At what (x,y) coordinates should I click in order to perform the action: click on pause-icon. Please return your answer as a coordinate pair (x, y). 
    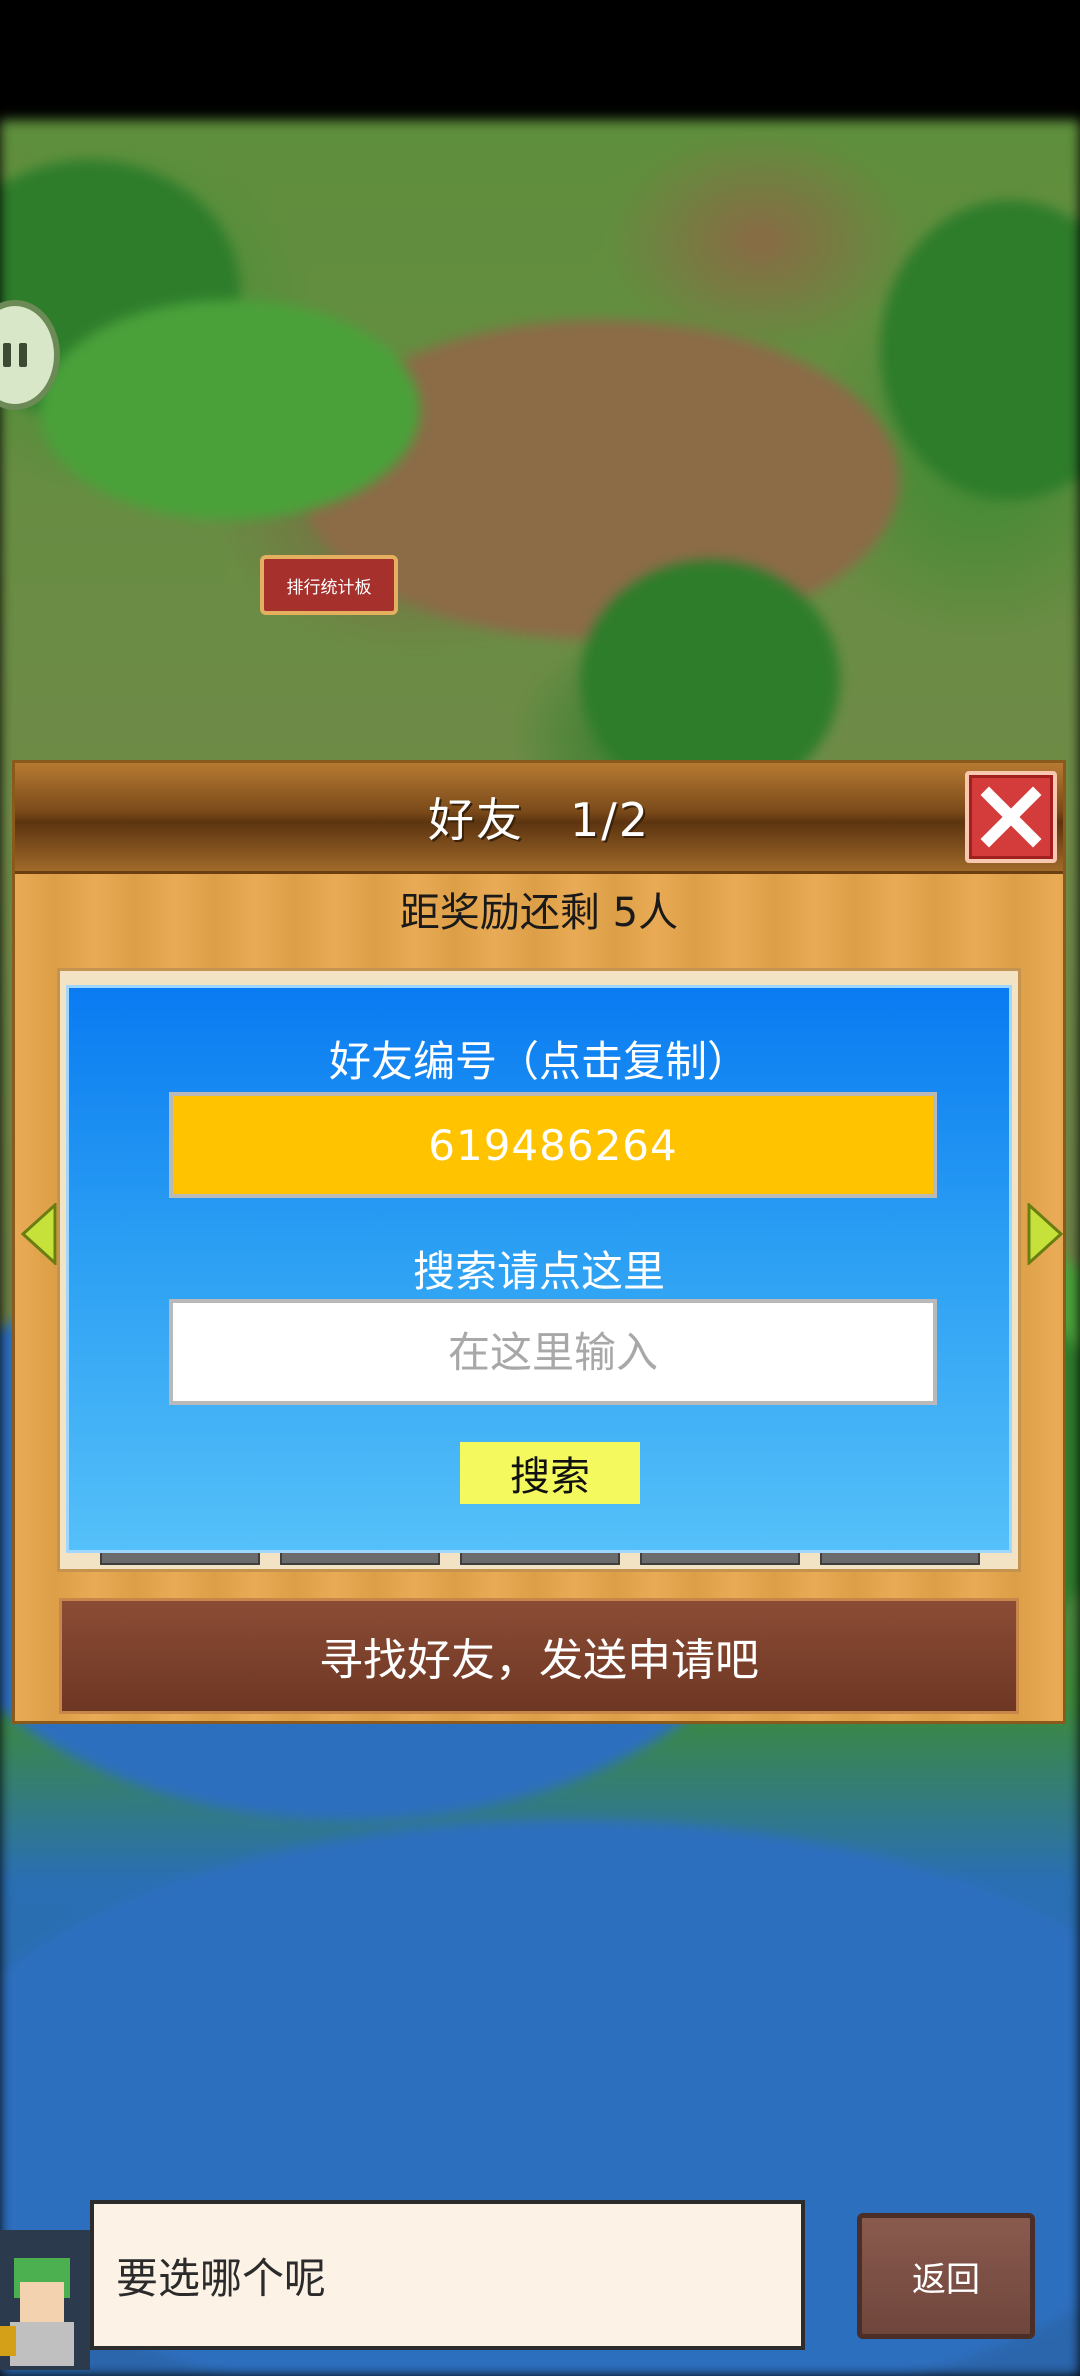
    Looking at the image, I should click on (7, 355).